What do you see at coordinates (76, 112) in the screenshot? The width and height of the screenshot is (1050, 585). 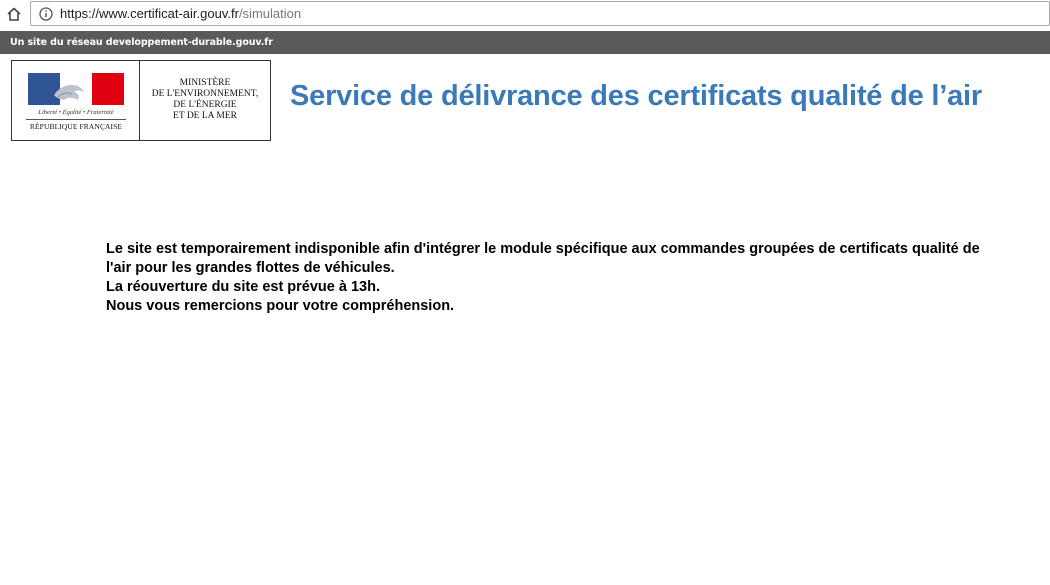 I see `motto: Liberté • Égalité • Fraternité` at bounding box center [76, 112].